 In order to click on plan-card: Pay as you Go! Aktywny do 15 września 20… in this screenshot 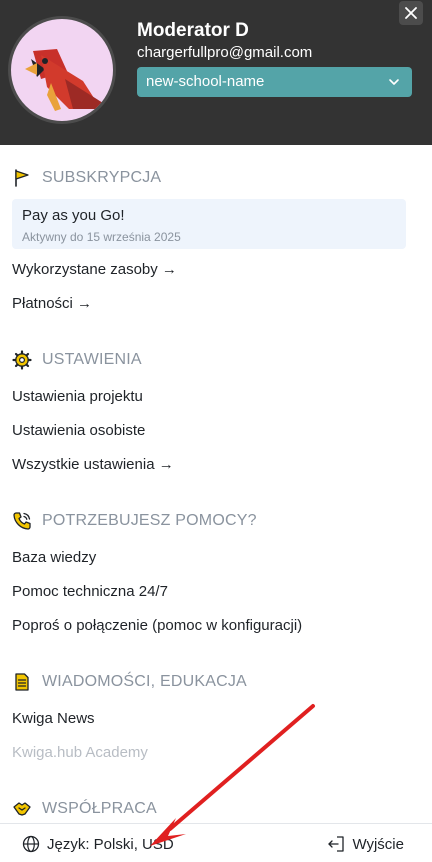, I will do `click(209, 224)`.